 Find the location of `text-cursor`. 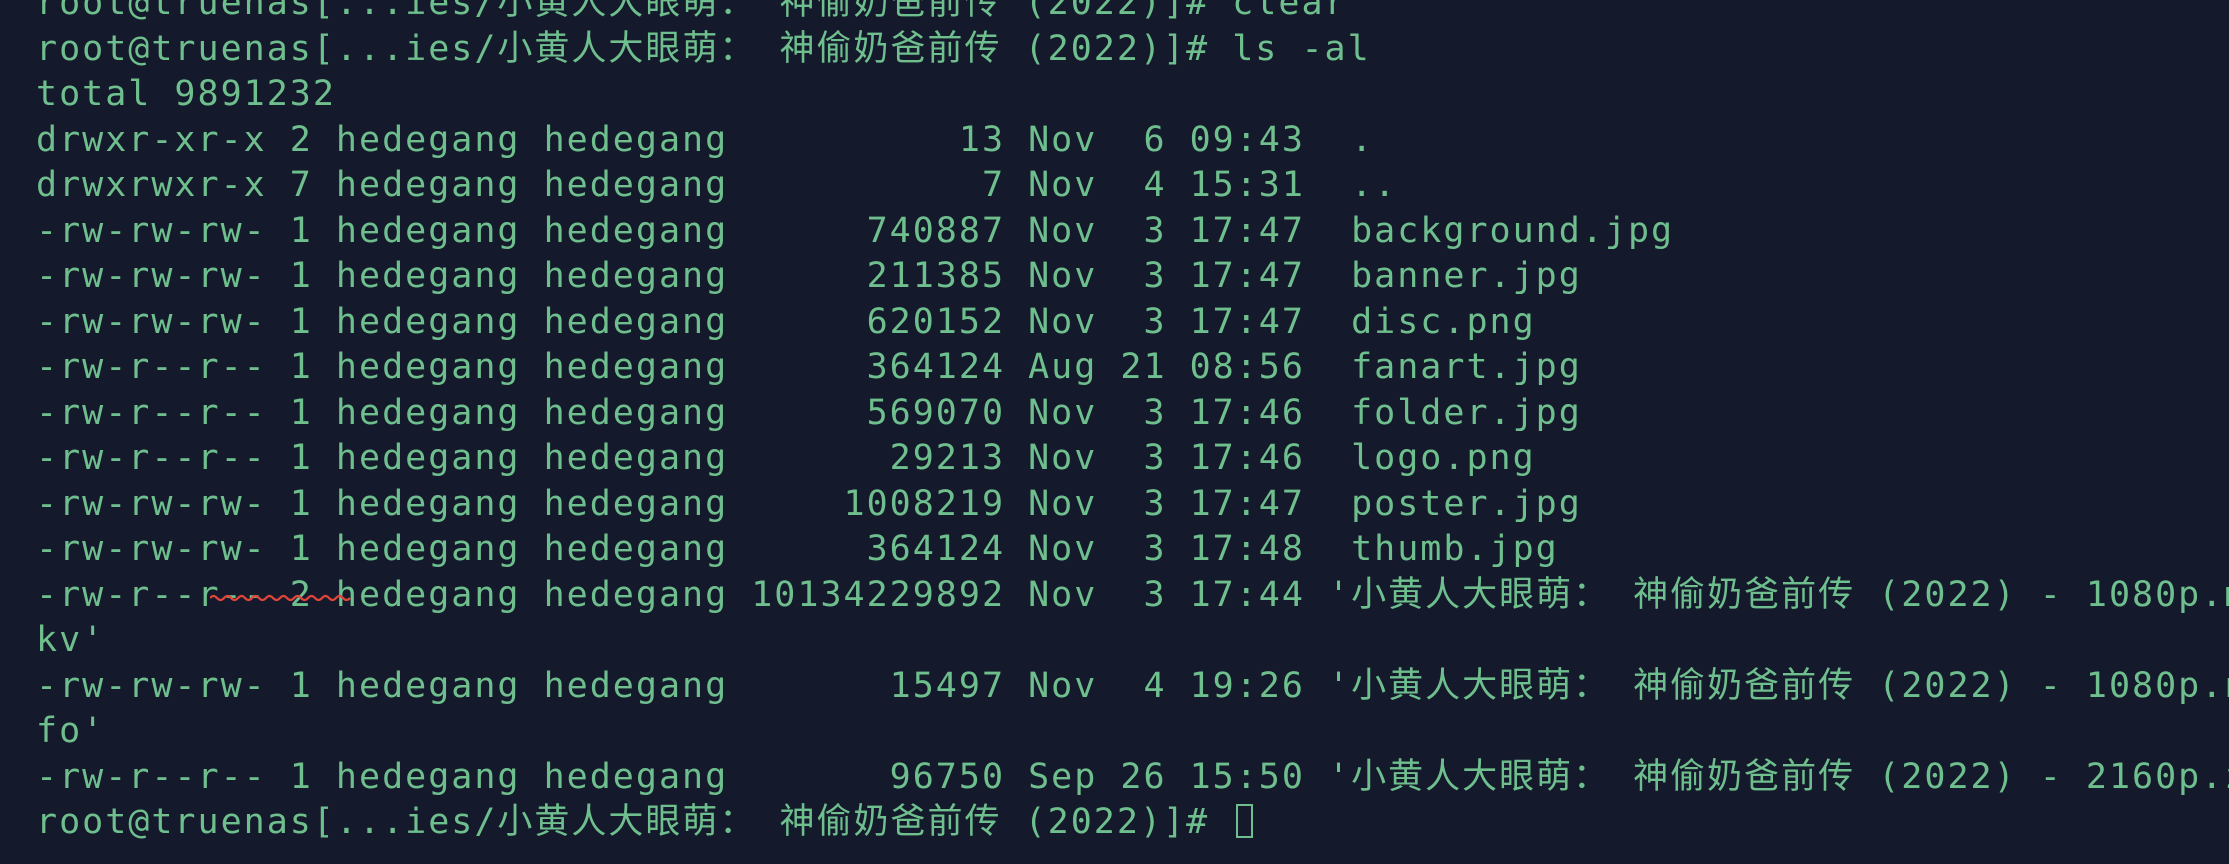

text-cursor is located at coordinates (1245, 821).